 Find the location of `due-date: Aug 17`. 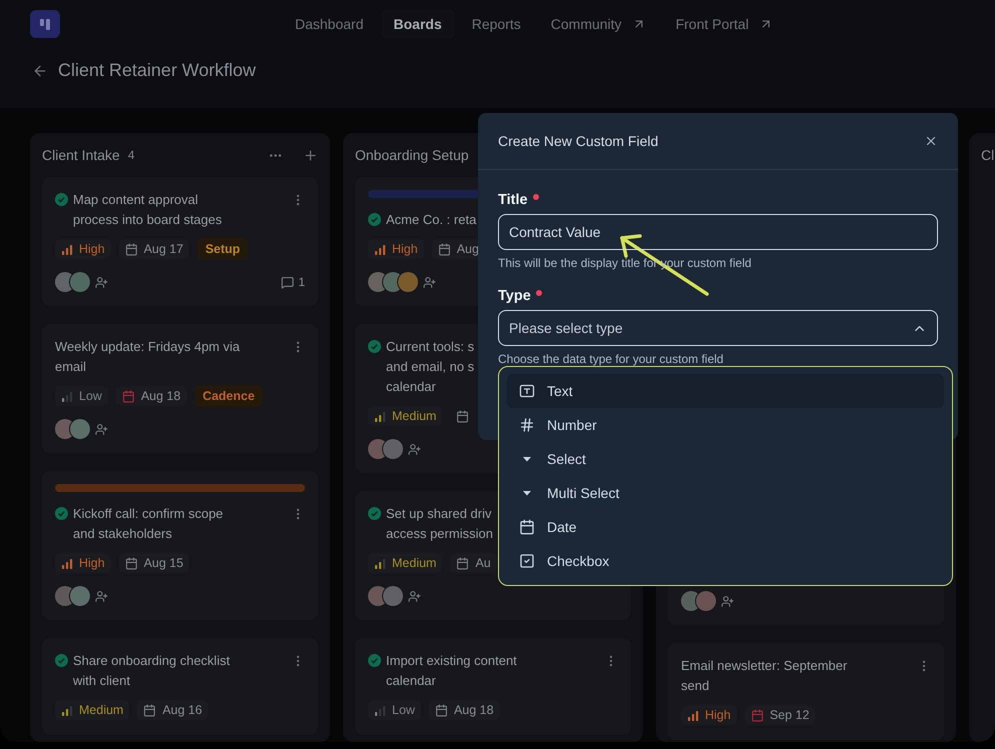

due-date: Aug 17 is located at coordinates (154, 249).